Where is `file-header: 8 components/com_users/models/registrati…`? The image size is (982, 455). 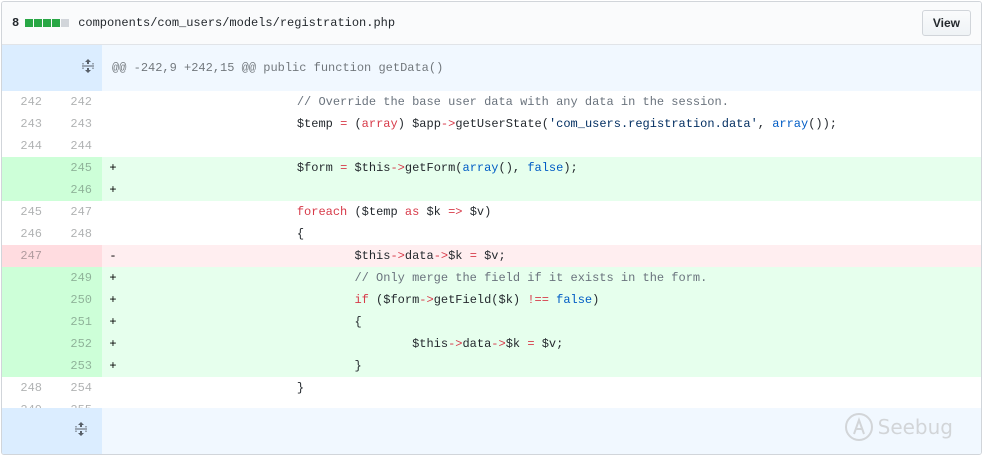
file-header: 8 components/com_users/models/registrati… is located at coordinates (491, 23).